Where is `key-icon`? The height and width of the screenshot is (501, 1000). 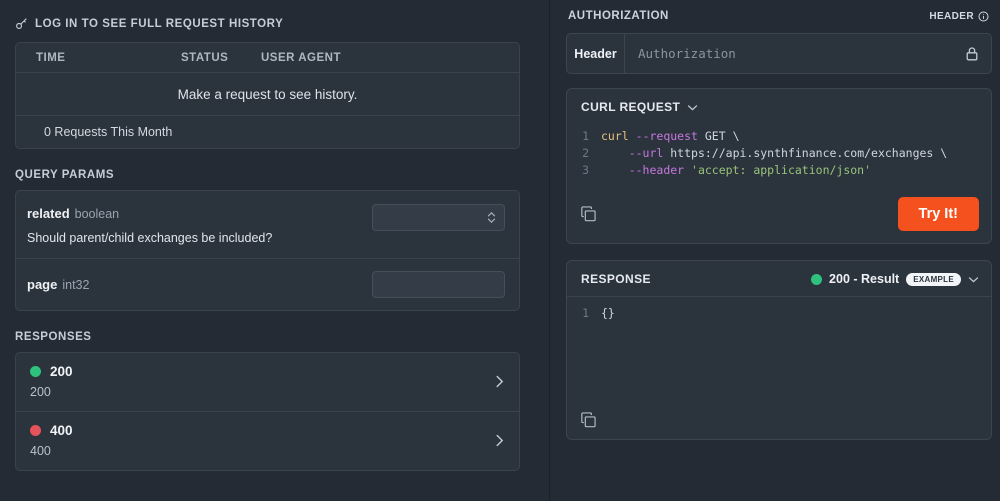 key-icon is located at coordinates (21, 23).